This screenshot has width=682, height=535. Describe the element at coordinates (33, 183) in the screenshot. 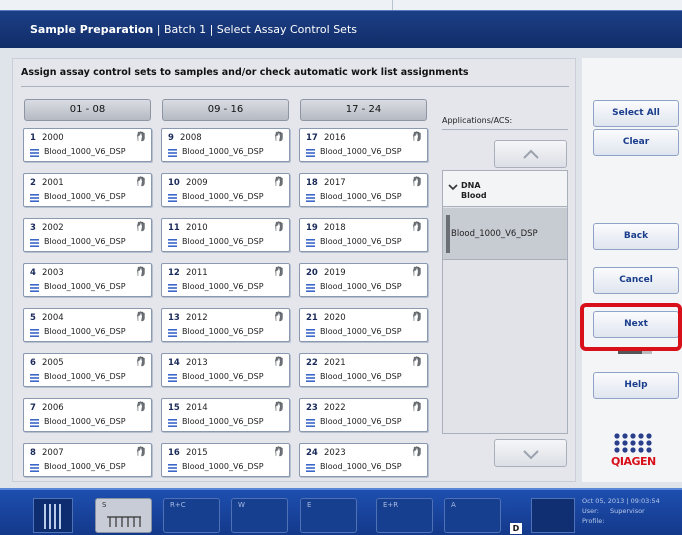

I see `sample-position: 2` at that location.